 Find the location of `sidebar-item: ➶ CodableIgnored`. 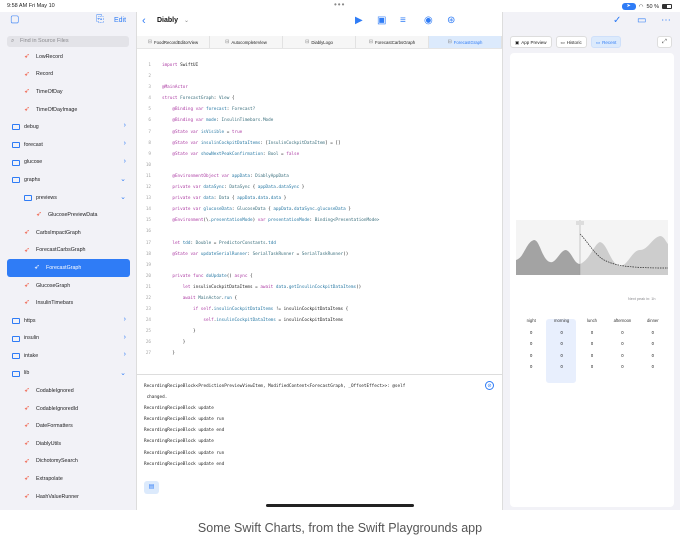

sidebar-item: ➶ CodableIgnored is located at coordinates (68, 391).